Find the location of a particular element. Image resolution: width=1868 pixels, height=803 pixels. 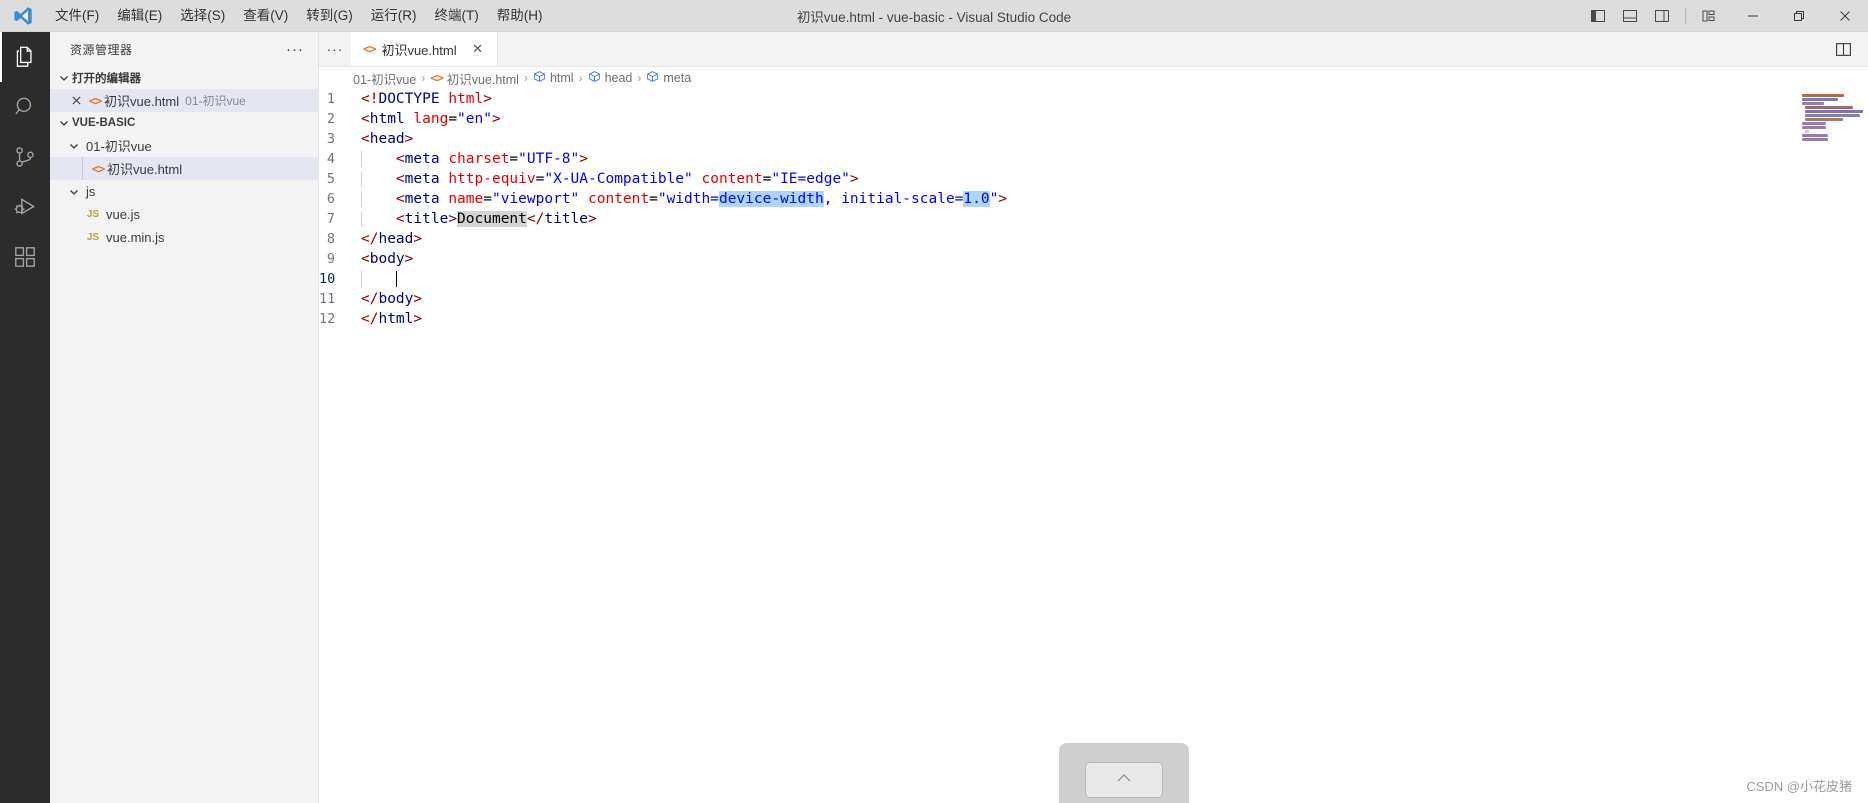

tab-chushivue-html: <> 初识vue.html ✕ is located at coordinates (424, 49).